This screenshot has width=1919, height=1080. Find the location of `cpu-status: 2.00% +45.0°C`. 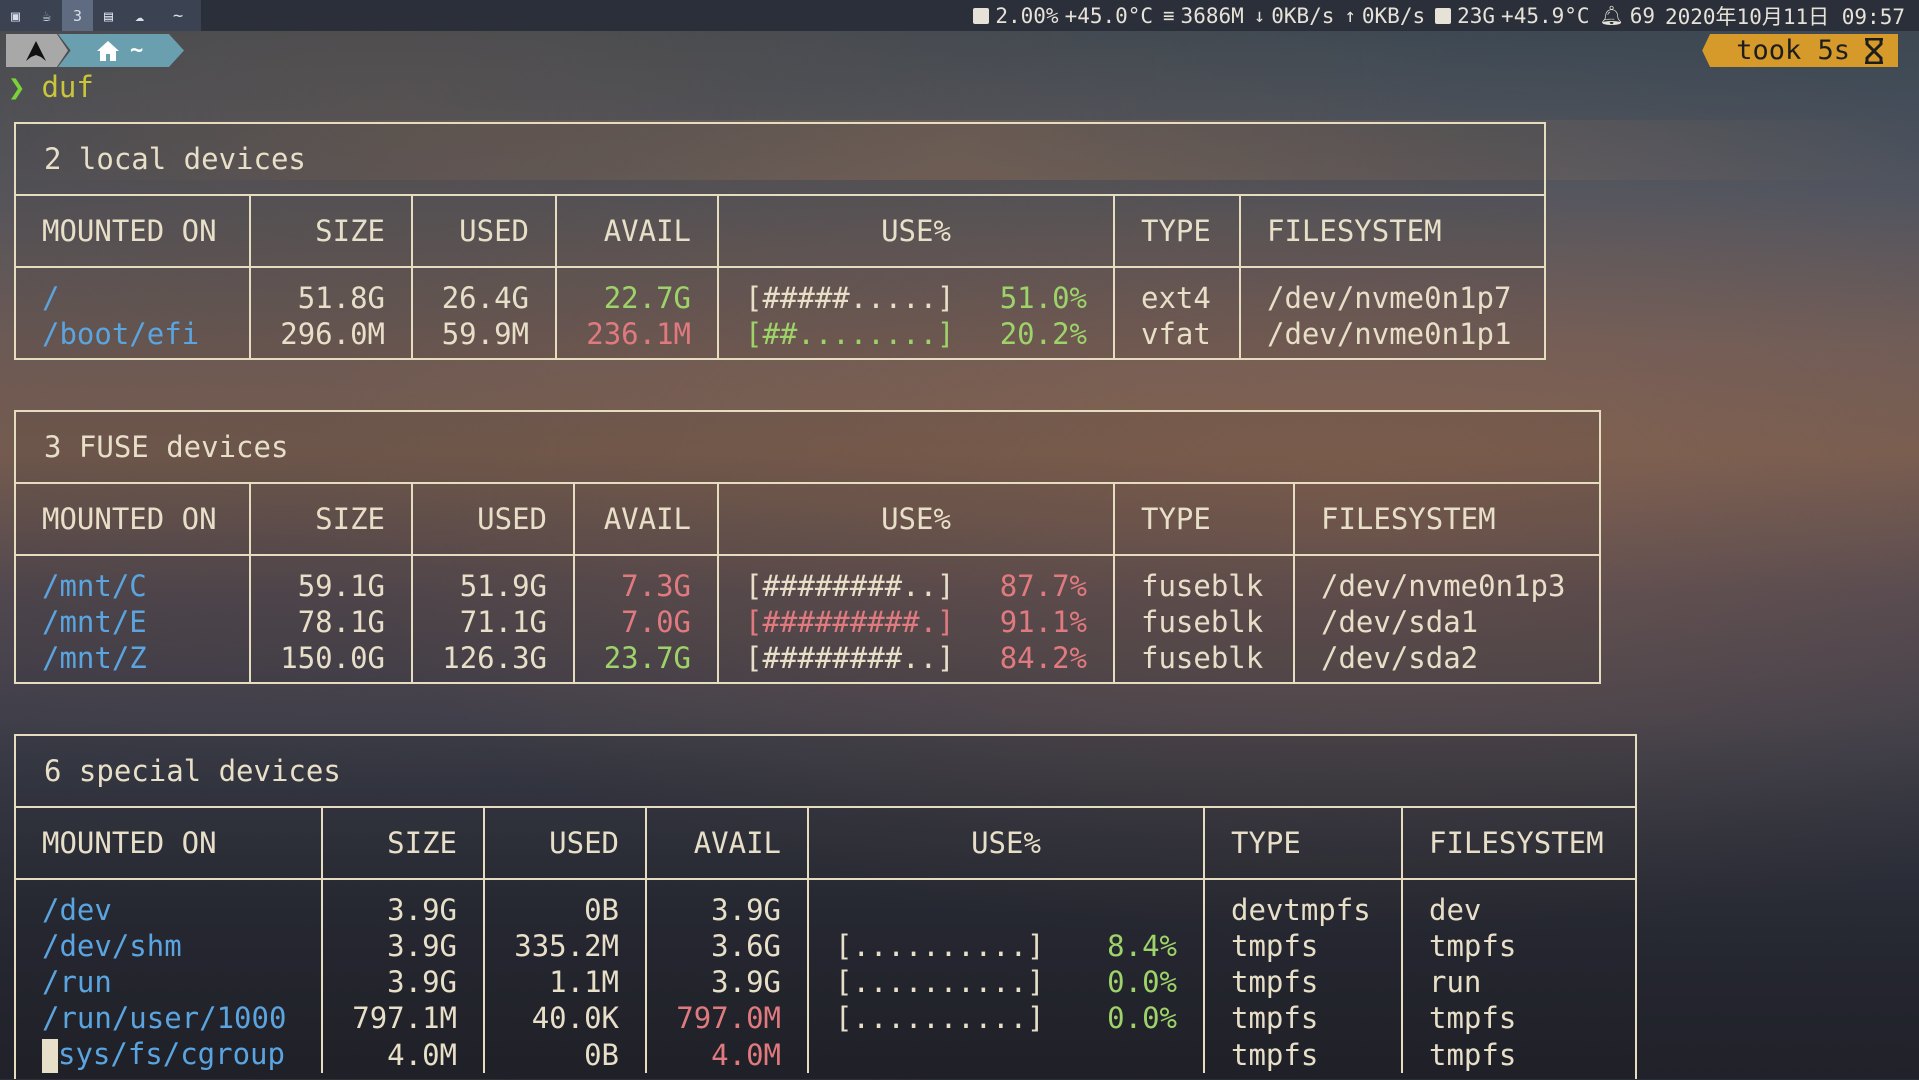

cpu-status: 2.00% +45.0°C is located at coordinates (1063, 16).